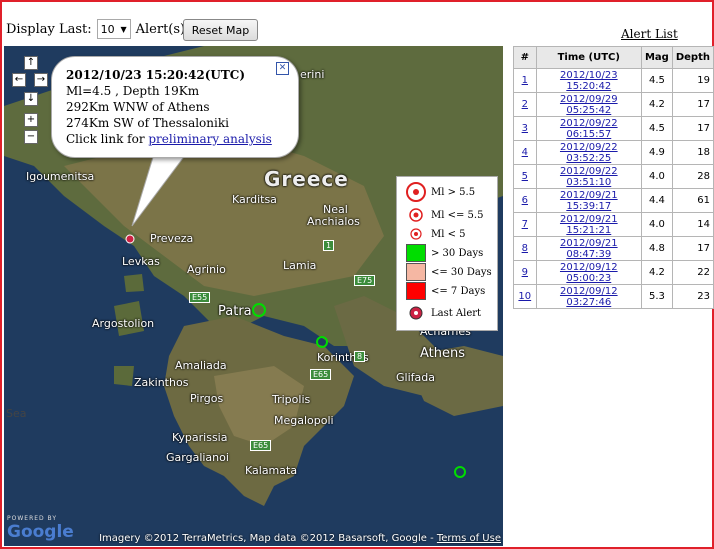 The height and width of the screenshot is (549, 714). I want to click on legend-item: > 30 Days, so click(444, 253).